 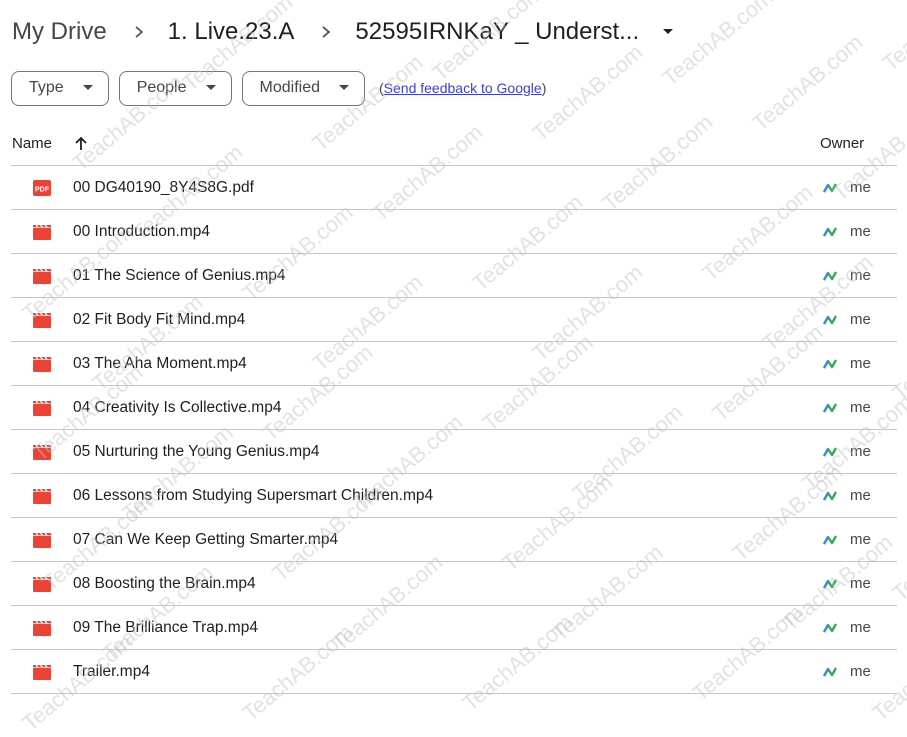 I want to click on pdf-file-icon: PDF, so click(x=42, y=188).